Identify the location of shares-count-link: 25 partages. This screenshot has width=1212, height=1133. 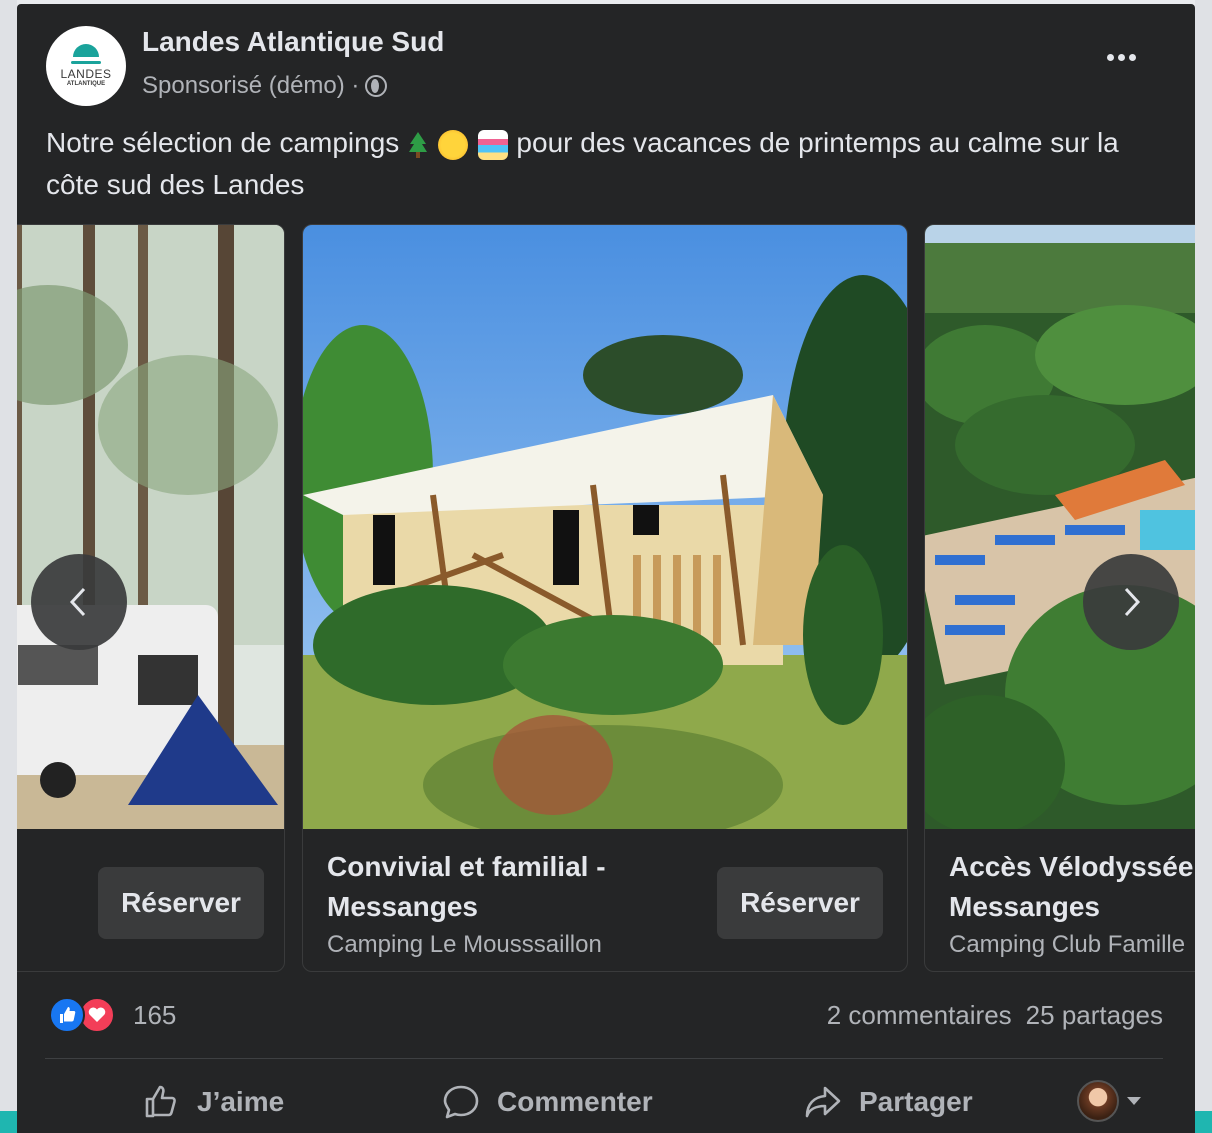
(1094, 1015).